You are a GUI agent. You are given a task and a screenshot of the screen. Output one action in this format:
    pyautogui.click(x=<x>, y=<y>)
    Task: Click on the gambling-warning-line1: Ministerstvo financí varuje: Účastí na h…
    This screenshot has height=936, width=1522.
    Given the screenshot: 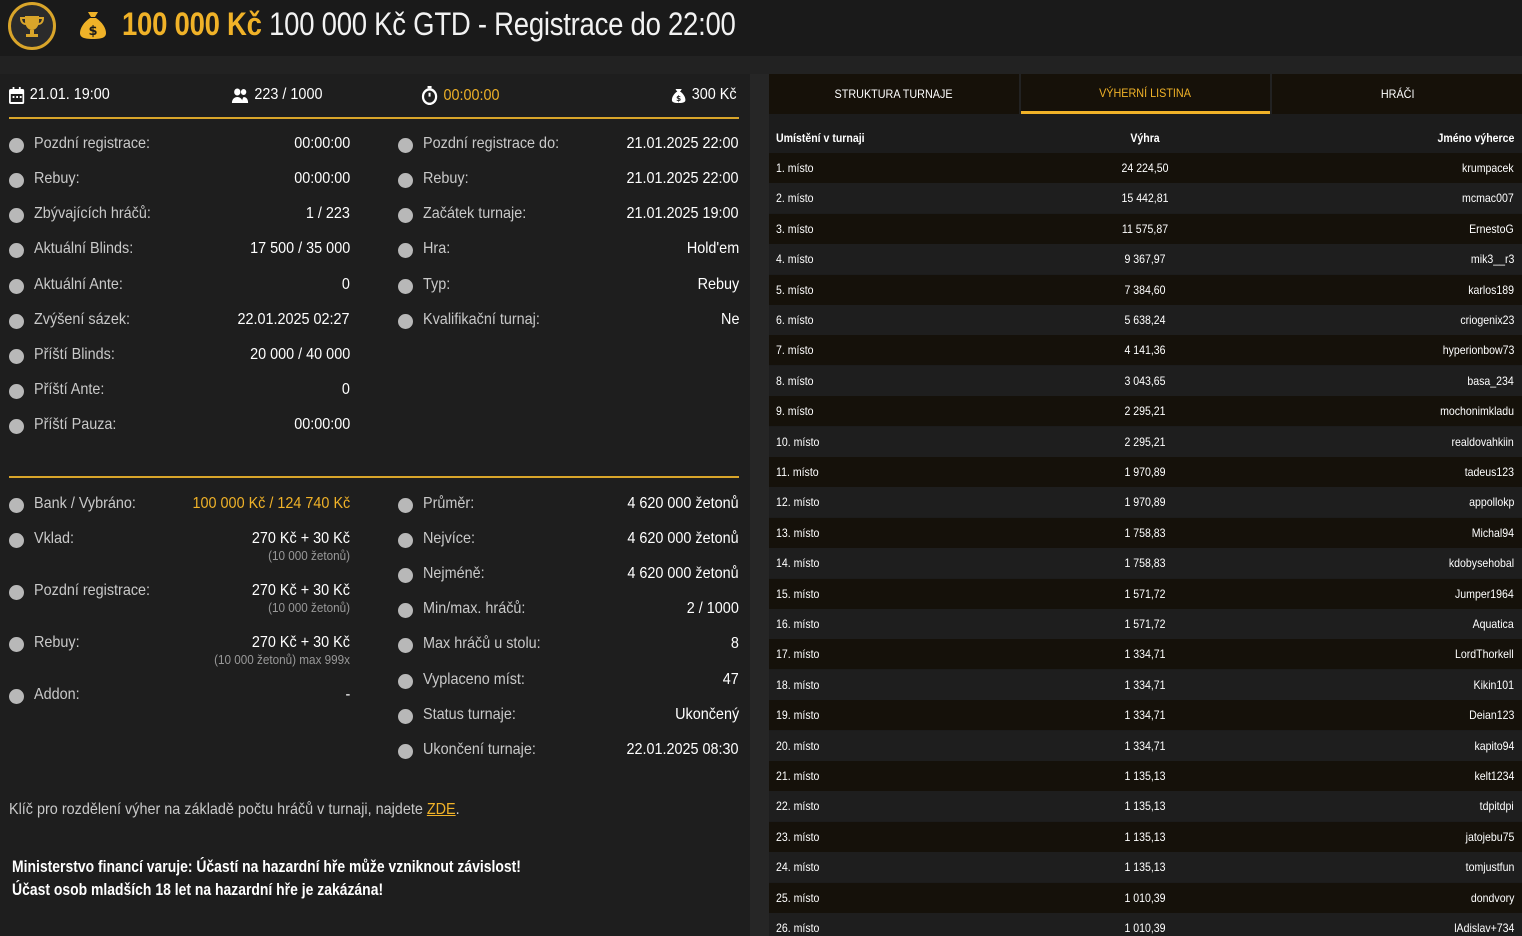 What is the action you would take?
    pyautogui.click(x=266, y=866)
    